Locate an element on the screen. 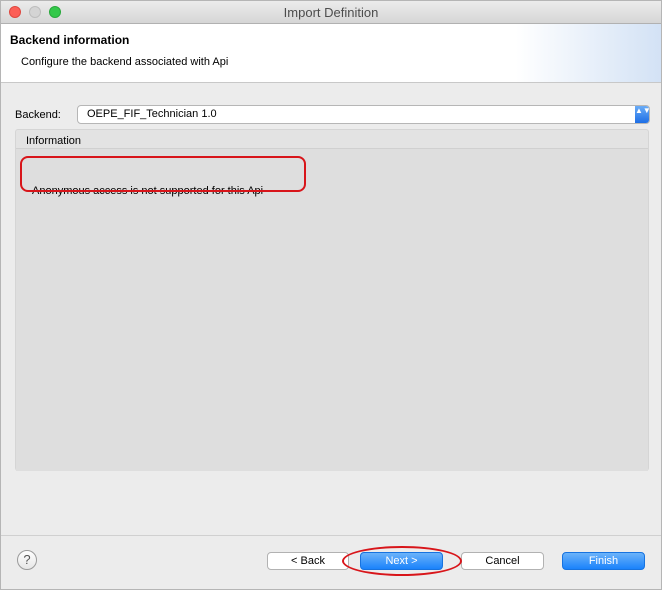 This screenshot has width=662, height=590. footer-divider is located at coordinates (331, 535).